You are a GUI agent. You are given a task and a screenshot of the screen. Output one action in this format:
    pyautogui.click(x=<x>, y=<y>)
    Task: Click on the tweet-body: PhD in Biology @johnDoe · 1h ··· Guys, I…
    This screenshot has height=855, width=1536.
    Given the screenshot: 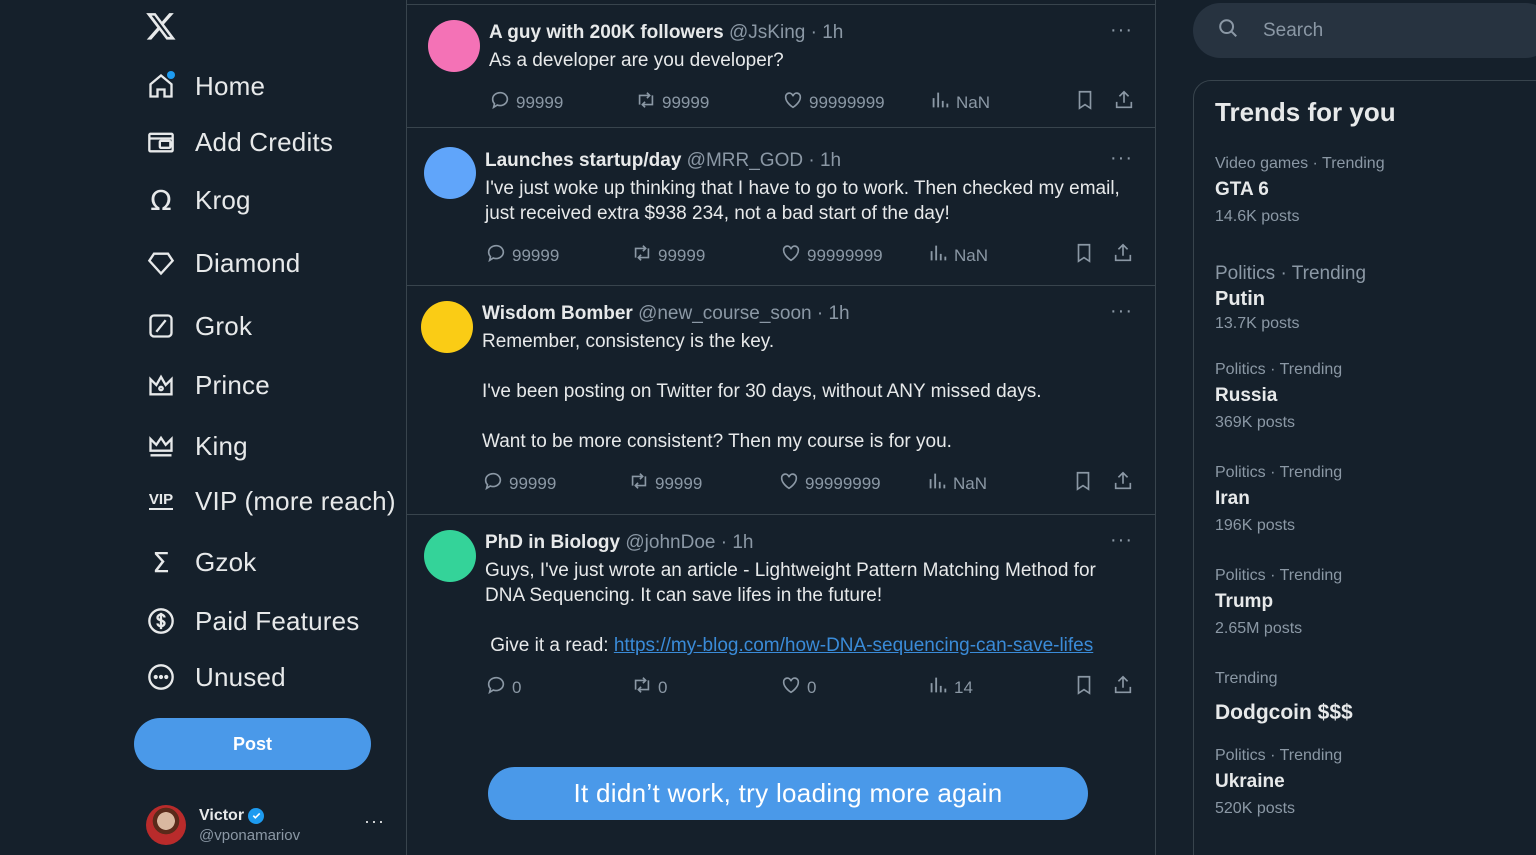 What is the action you would take?
    pyautogui.click(x=809, y=615)
    